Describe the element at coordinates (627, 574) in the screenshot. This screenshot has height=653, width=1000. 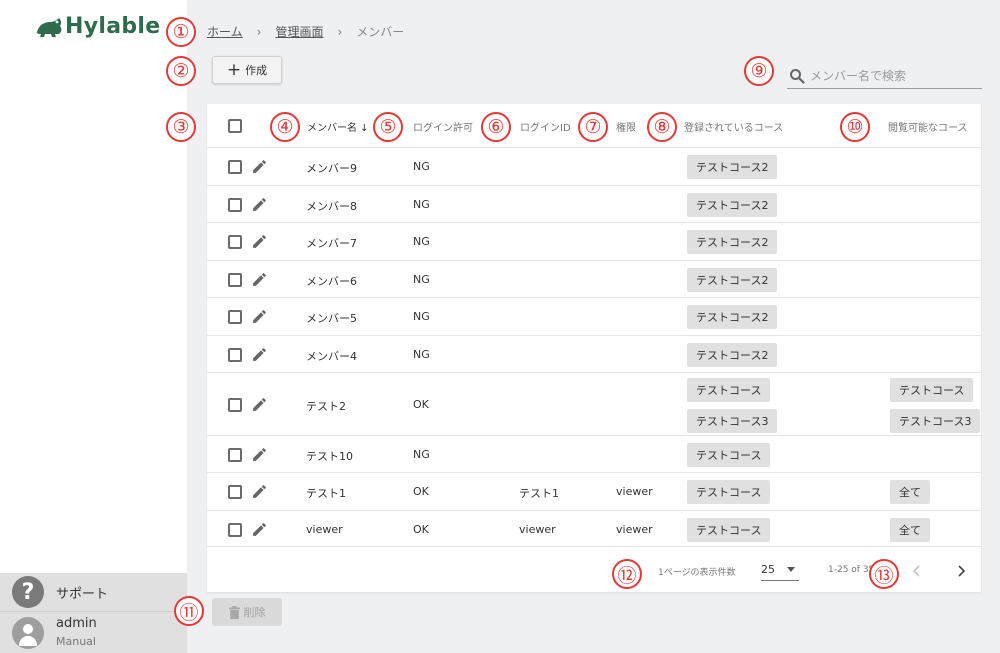
I see `annotation-marker: ⑫` at that location.